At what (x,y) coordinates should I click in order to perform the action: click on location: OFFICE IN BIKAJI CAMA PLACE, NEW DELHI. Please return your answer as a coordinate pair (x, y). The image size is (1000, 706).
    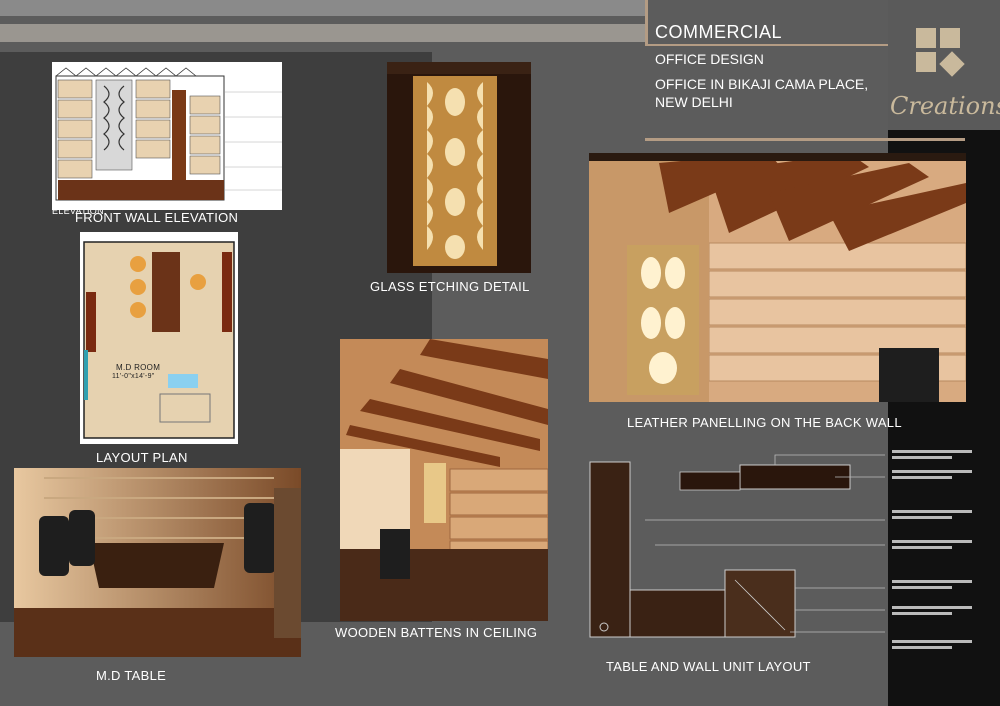
    Looking at the image, I should click on (761, 93).